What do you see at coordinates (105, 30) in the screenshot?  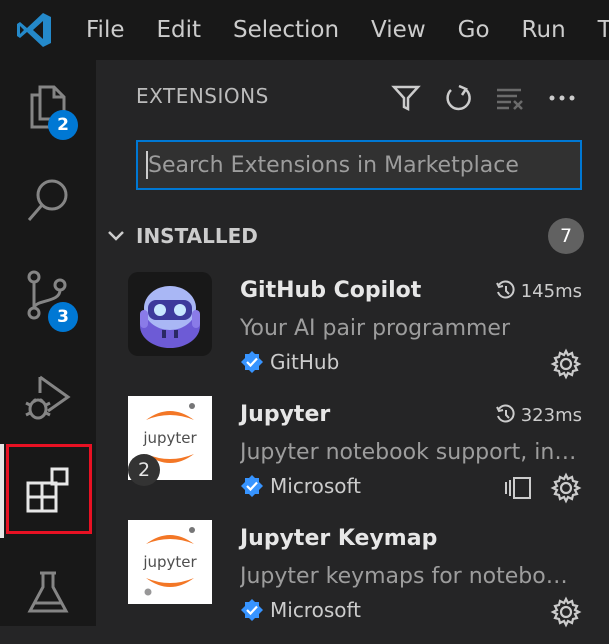 I see `menu-file: File` at bounding box center [105, 30].